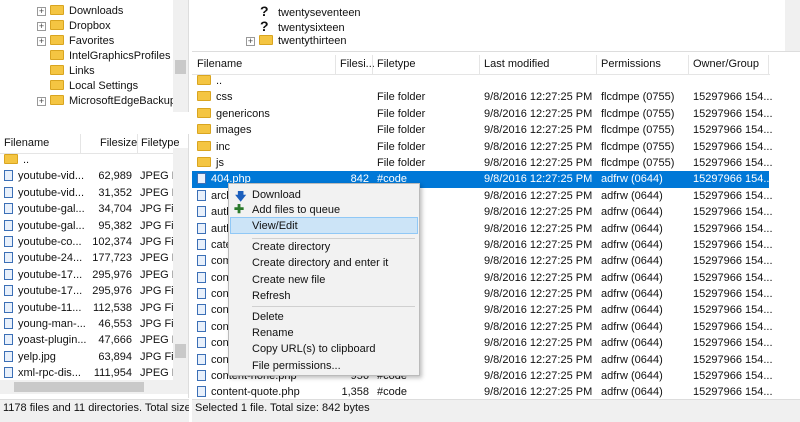 This screenshot has height=422, width=800. Describe the element at coordinates (516, 64) in the screenshot. I see `column-last-modified: Last modified` at that location.